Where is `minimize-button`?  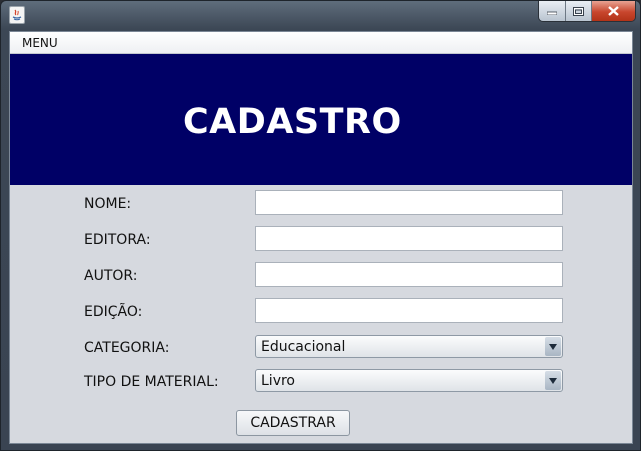 minimize-button is located at coordinates (552, 11).